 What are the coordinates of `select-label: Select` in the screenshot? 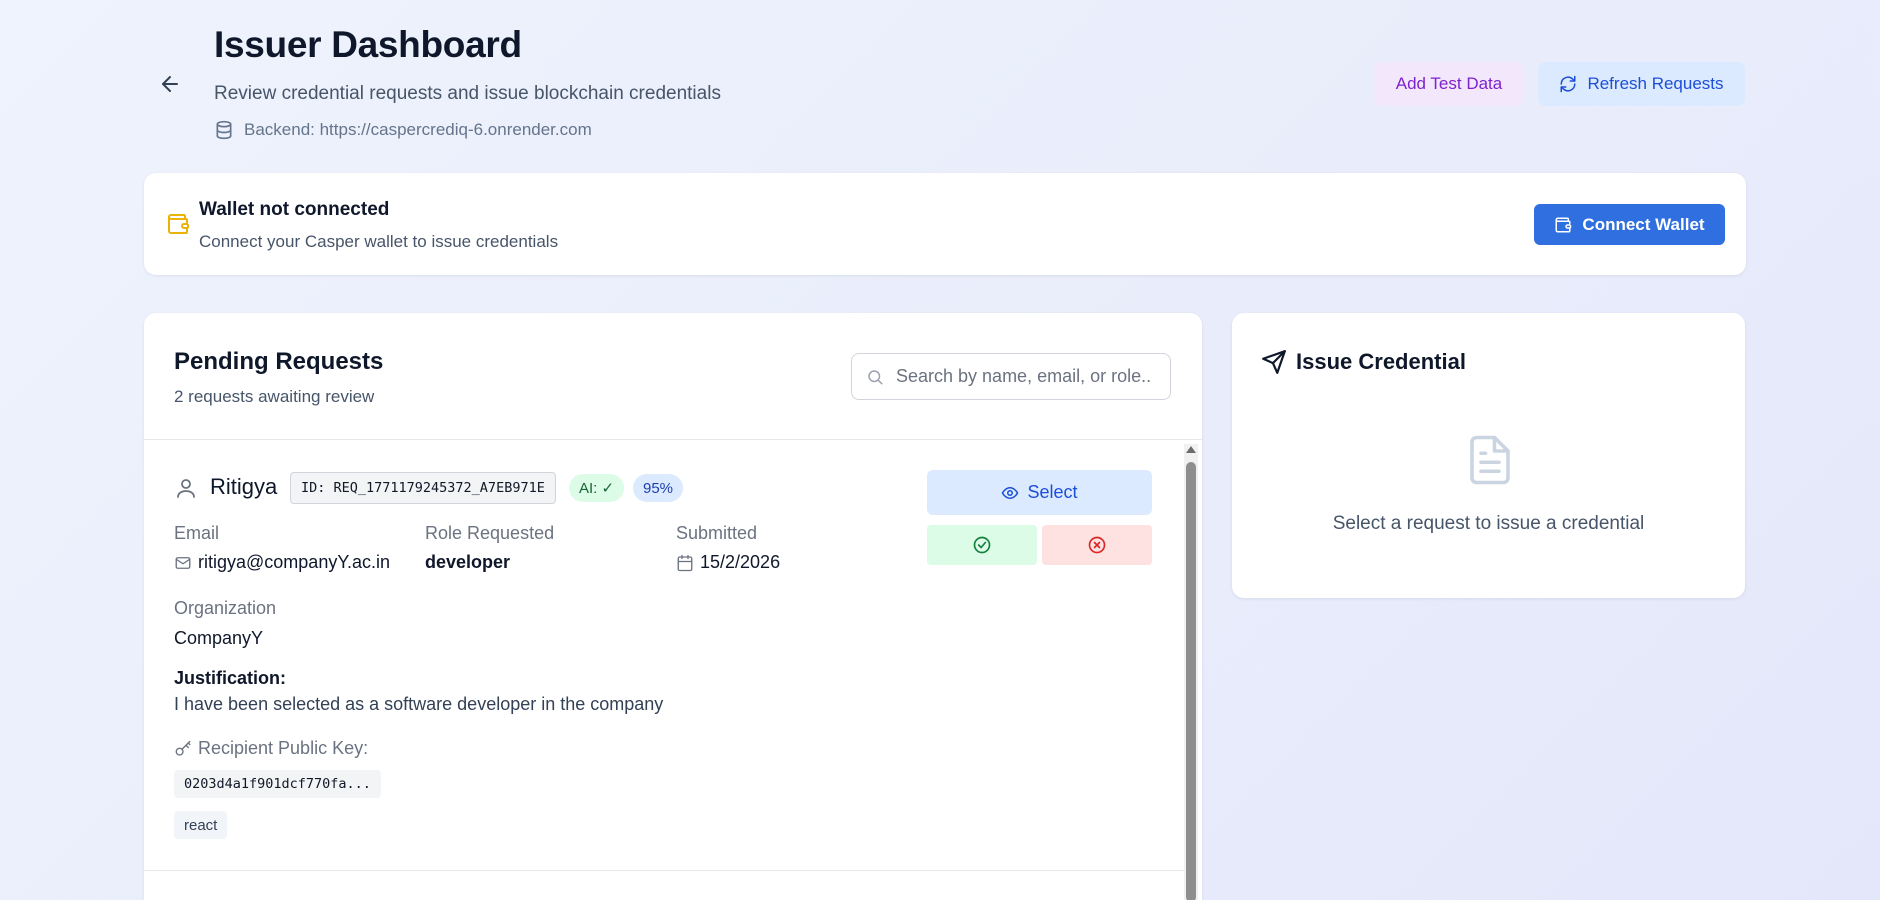 It's located at (1052, 492).